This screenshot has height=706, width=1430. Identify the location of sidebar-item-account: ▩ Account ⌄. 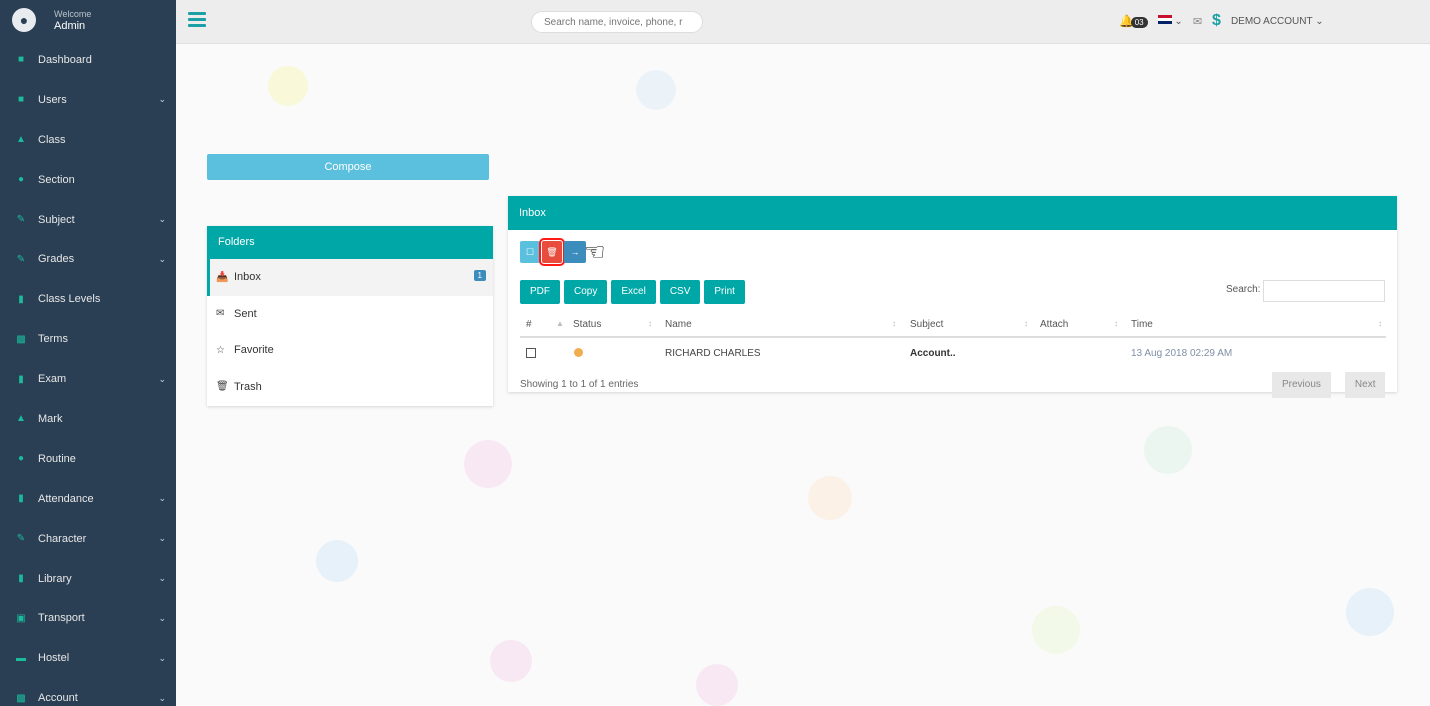
(88, 692).